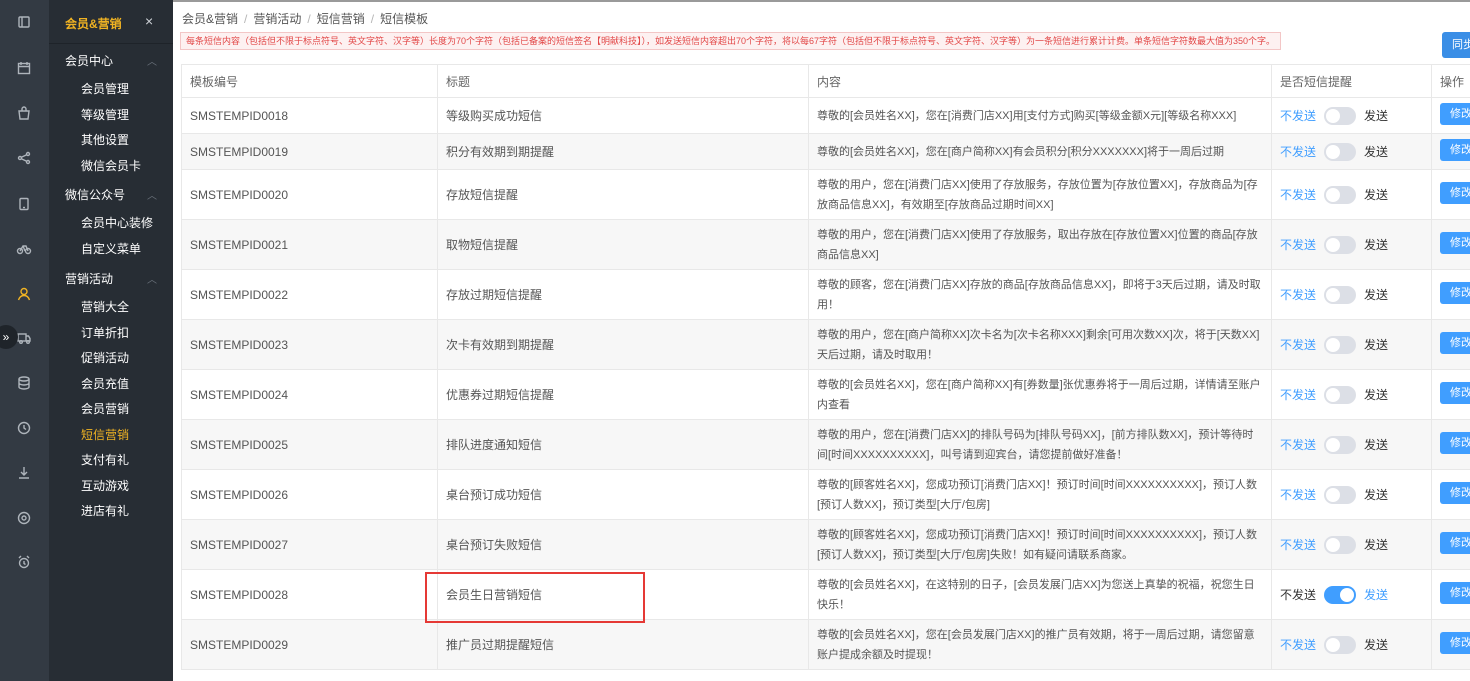 The image size is (1470, 681). What do you see at coordinates (111, 22) in the screenshot?
I see `menu-header: 会员&营销 ×` at bounding box center [111, 22].